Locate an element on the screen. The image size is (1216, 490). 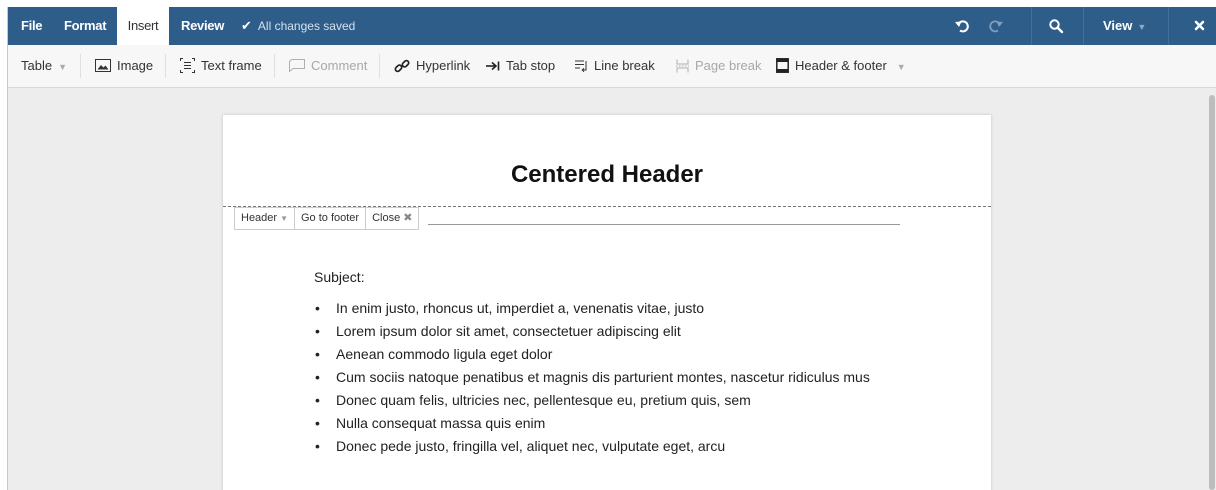
list-item: • Aenean commodo ligula eget dolor is located at coordinates (592, 356).